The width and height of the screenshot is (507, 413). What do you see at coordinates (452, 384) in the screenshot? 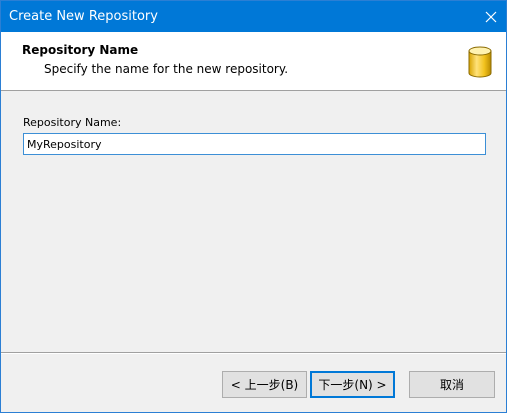
I see `cancel-button: 取消` at bounding box center [452, 384].